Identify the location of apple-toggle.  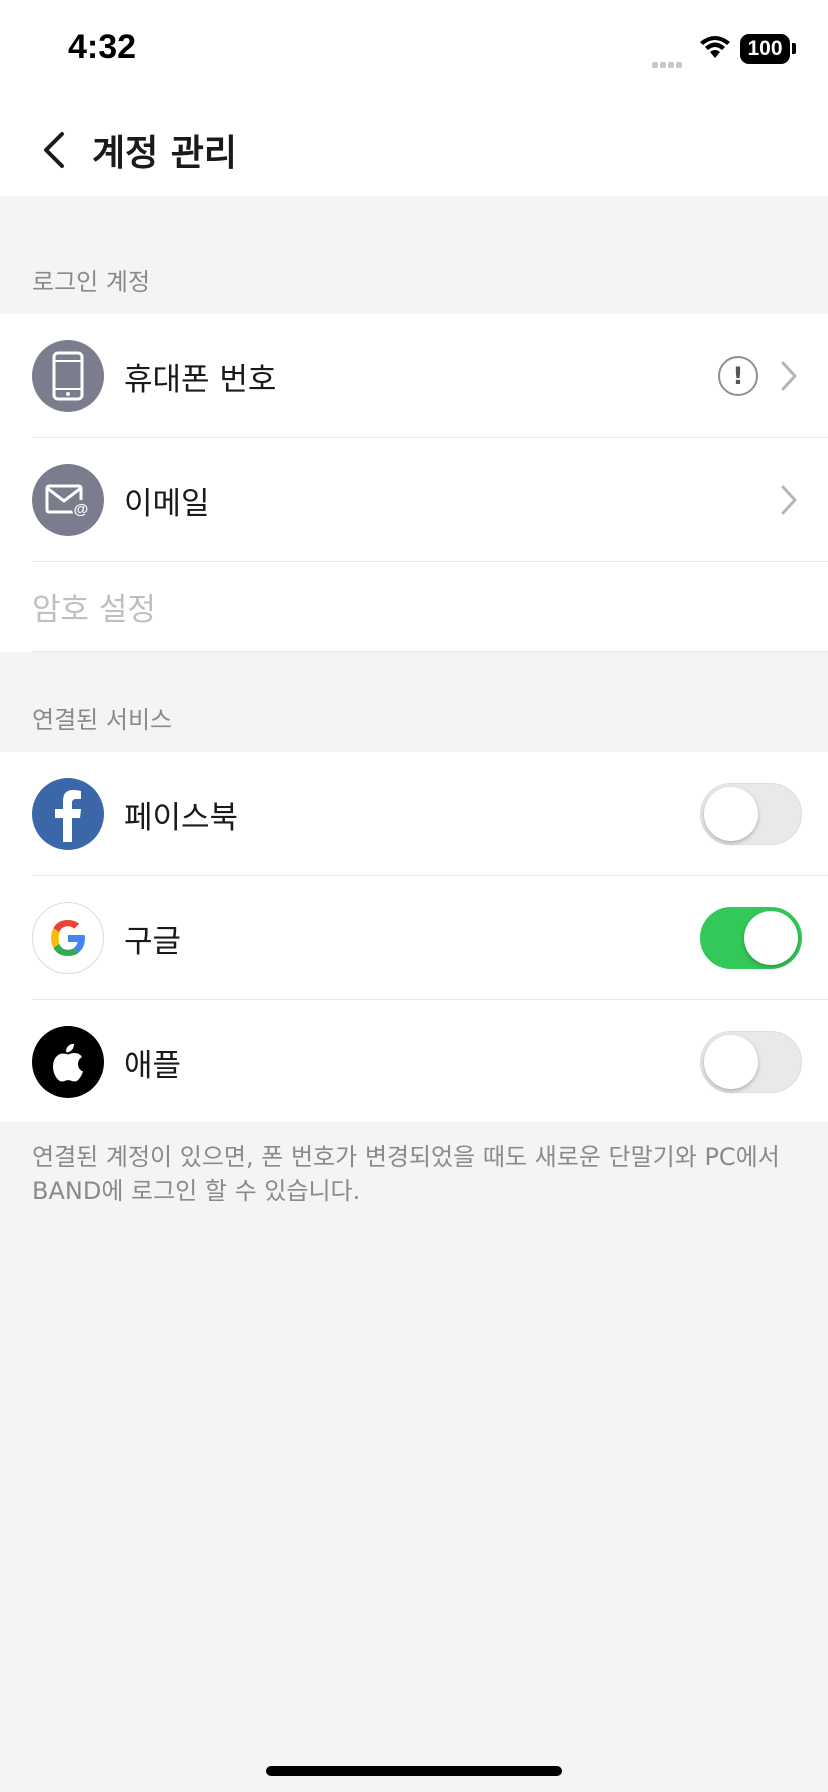
(751, 1062).